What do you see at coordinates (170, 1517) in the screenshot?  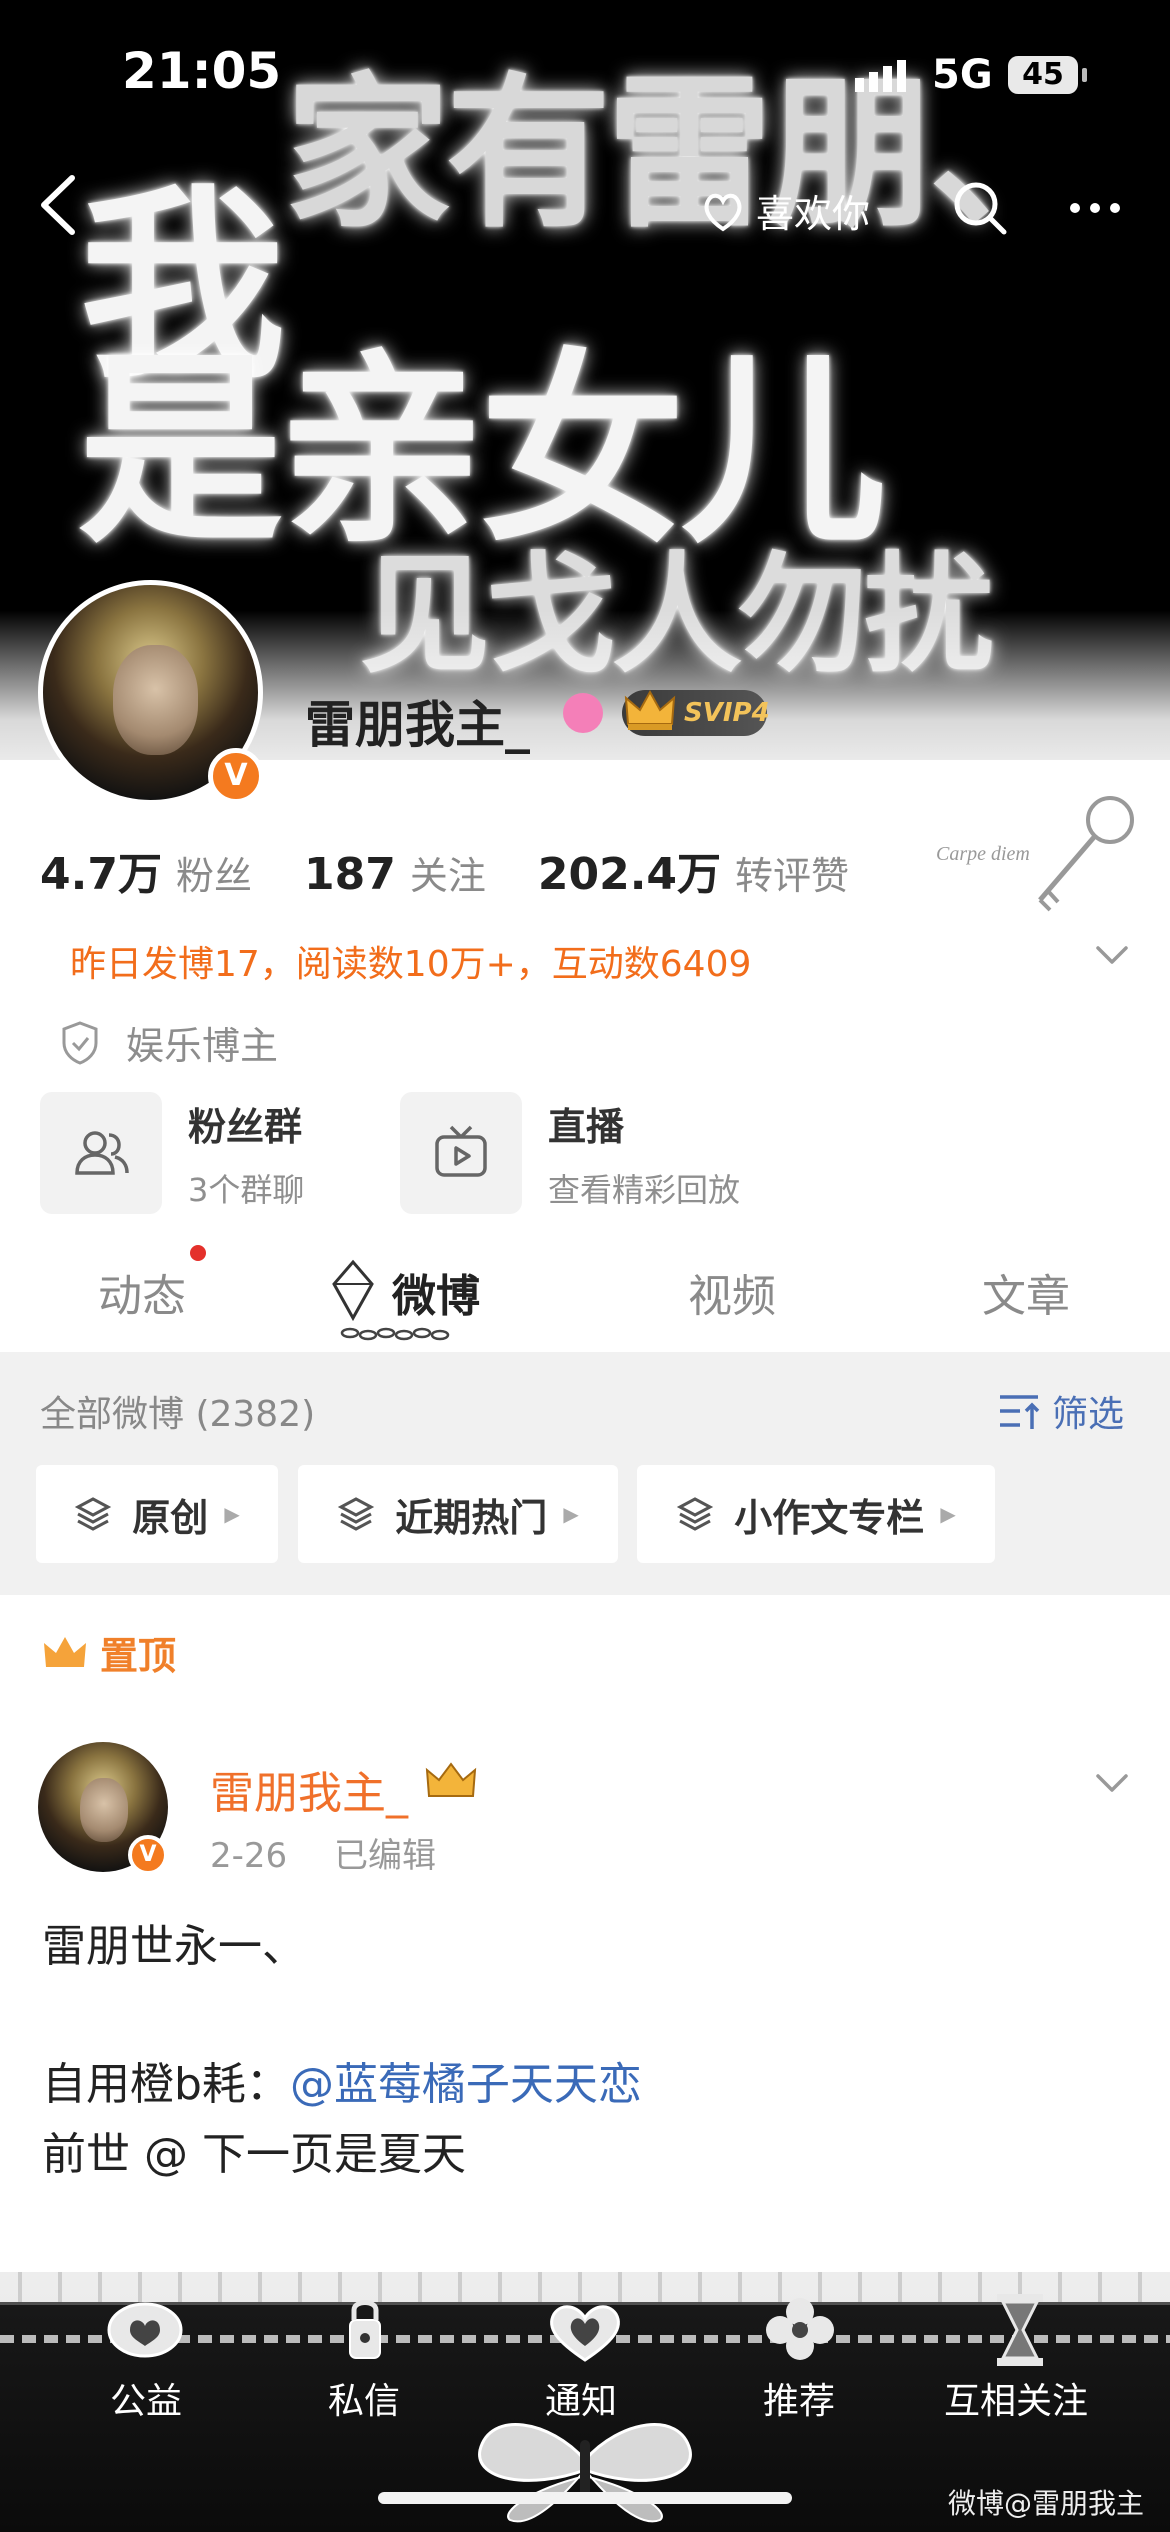 I see `chip-original-label: 原创` at bounding box center [170, 1517].